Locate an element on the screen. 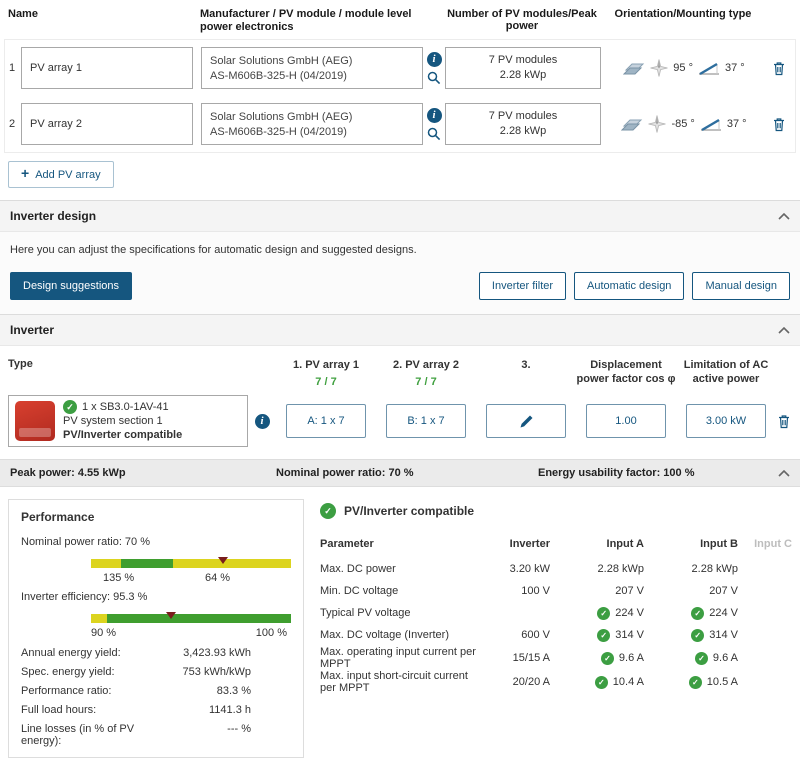 The height and width of the screenshot is (770, 800). pencil-icon is located at coordinates (526, 421).